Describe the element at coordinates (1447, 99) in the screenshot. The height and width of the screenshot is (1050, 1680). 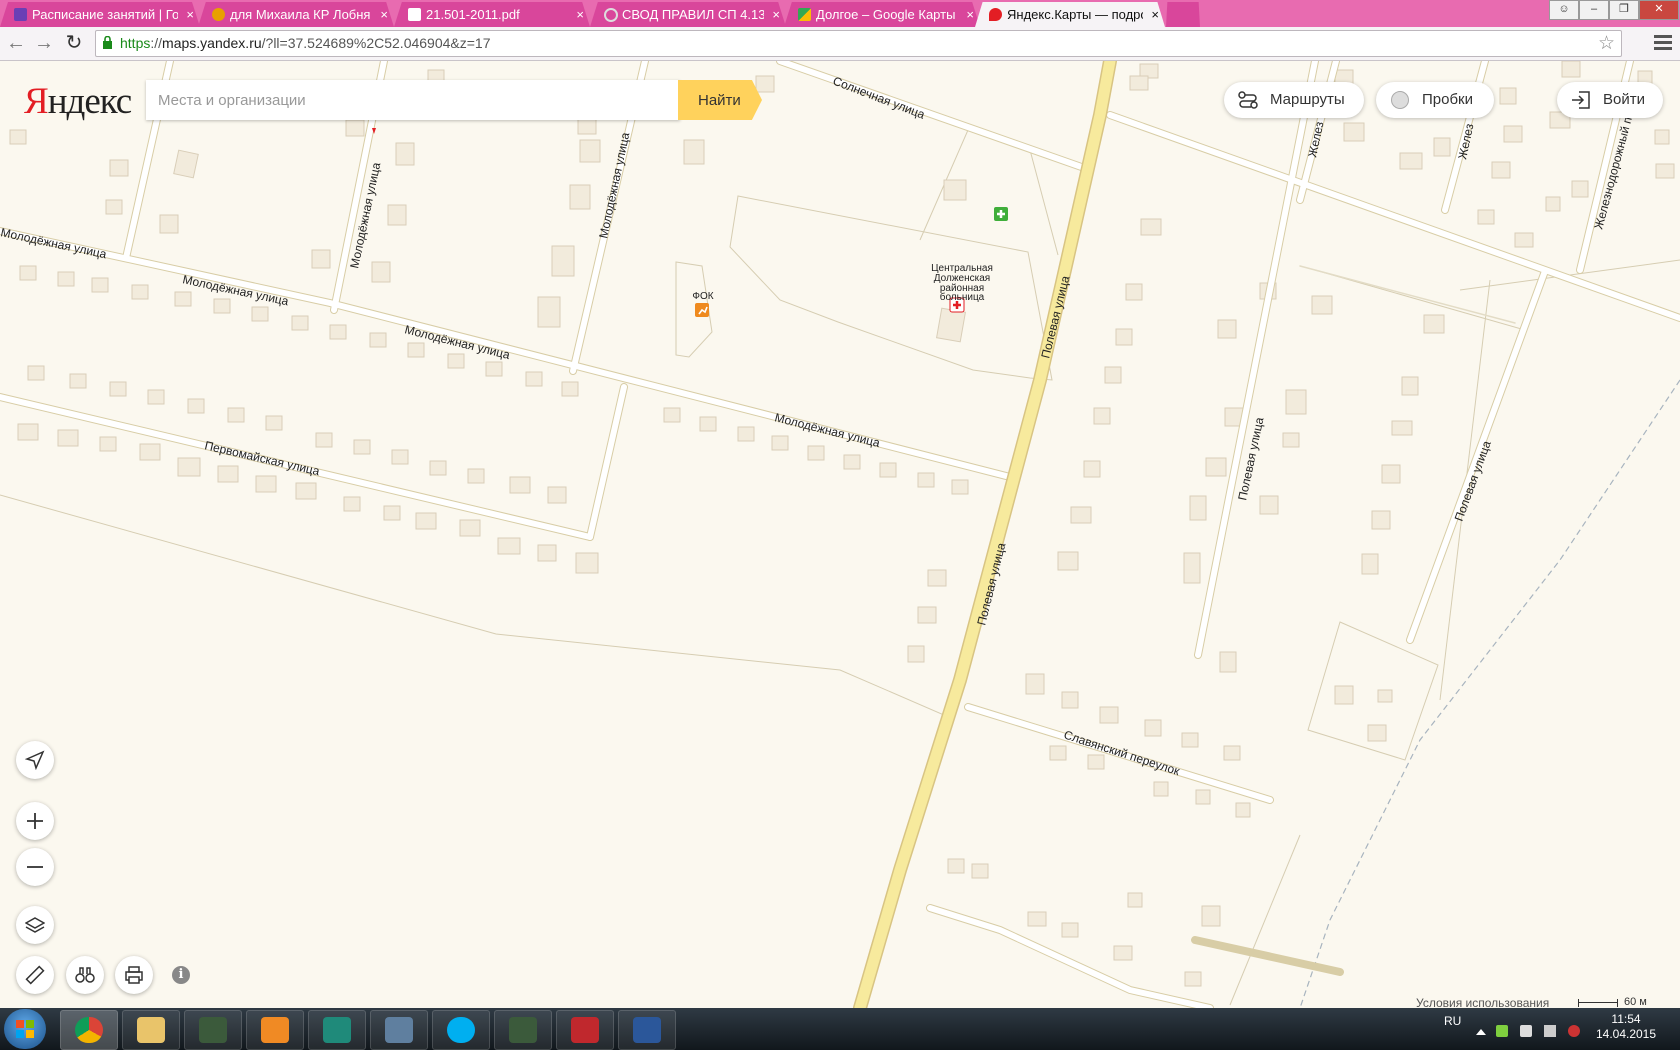
I see `traffic-label: Пробки` at that location.